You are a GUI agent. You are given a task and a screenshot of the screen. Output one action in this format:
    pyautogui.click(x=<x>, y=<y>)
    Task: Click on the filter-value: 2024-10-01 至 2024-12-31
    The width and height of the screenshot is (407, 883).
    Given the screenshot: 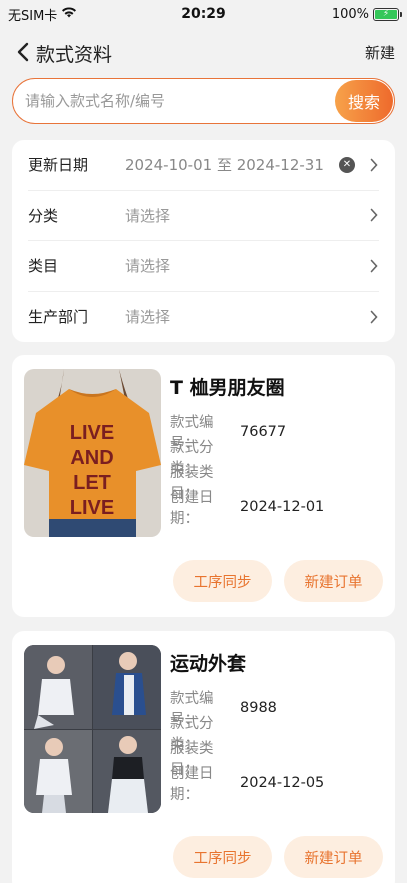 What is the action you would take?
    pyautogui.click(x=224, y=165)
    